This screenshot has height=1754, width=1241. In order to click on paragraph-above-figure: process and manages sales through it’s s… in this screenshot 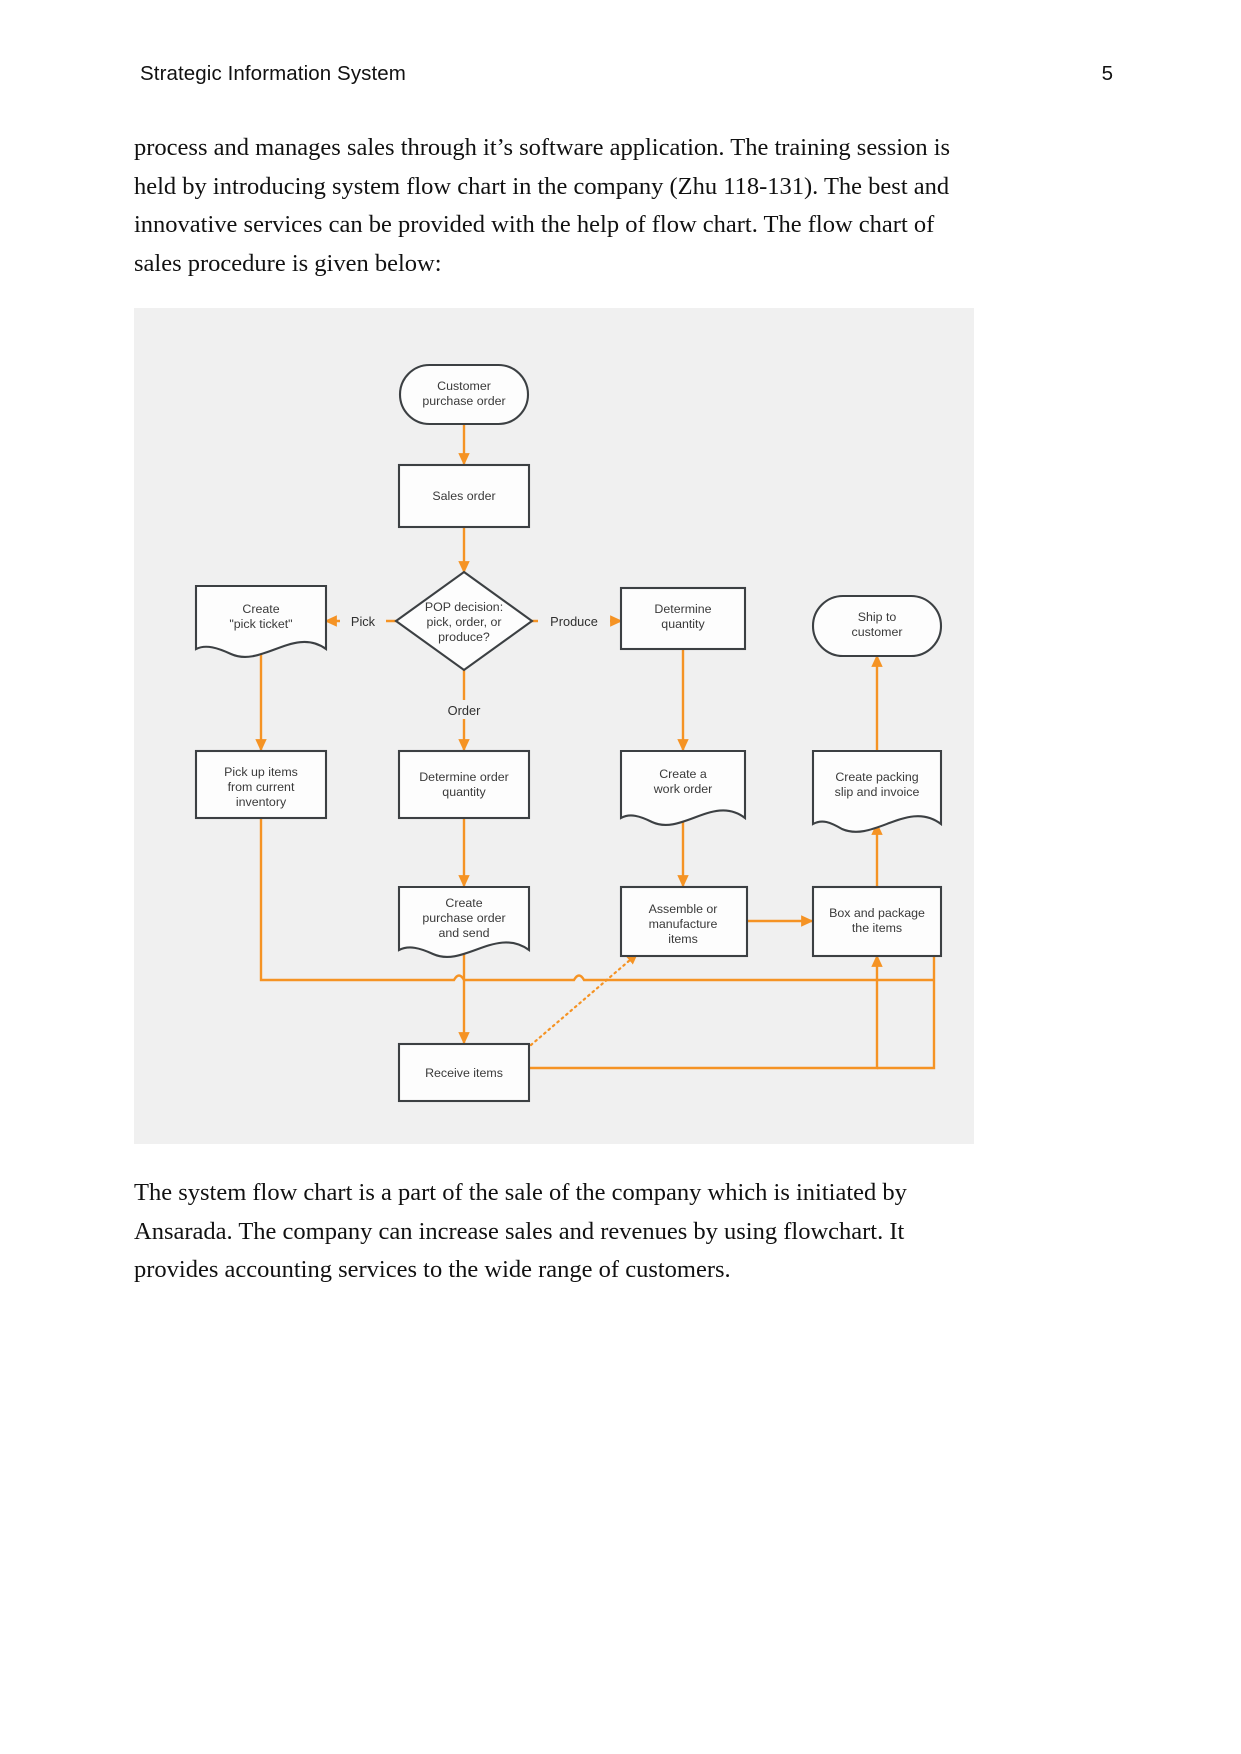, I will do `click(542, 205)`.